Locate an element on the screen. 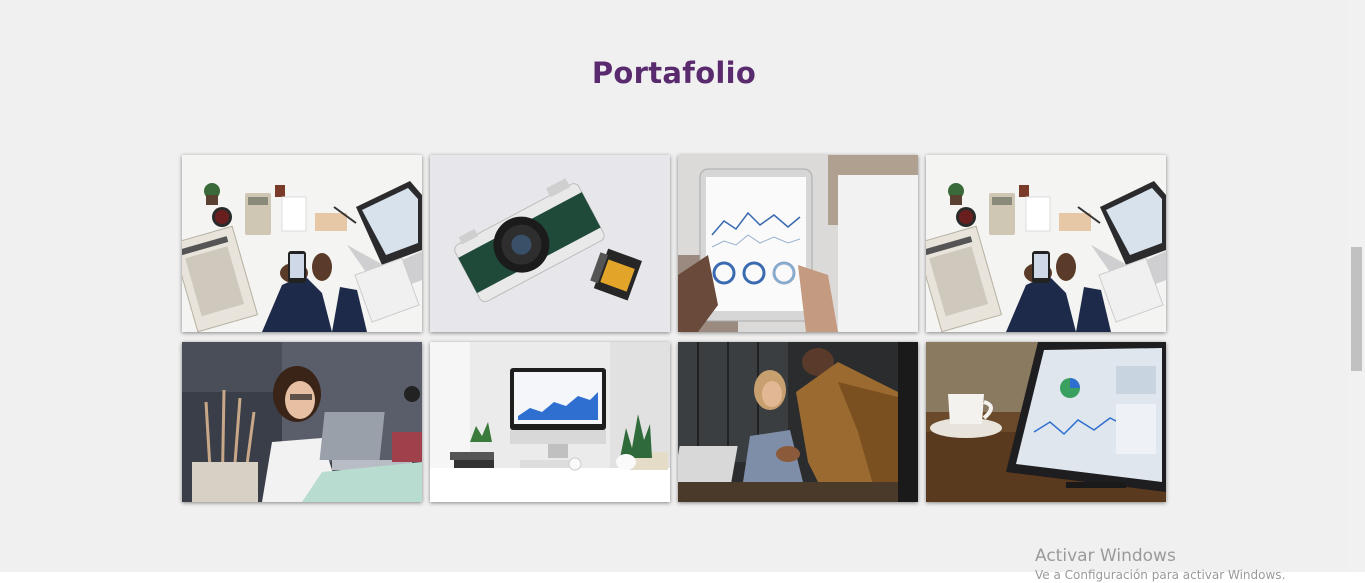 This screenshot has height=583, width=1365. meeting-photo-icon is located at coordinates (798, 422).